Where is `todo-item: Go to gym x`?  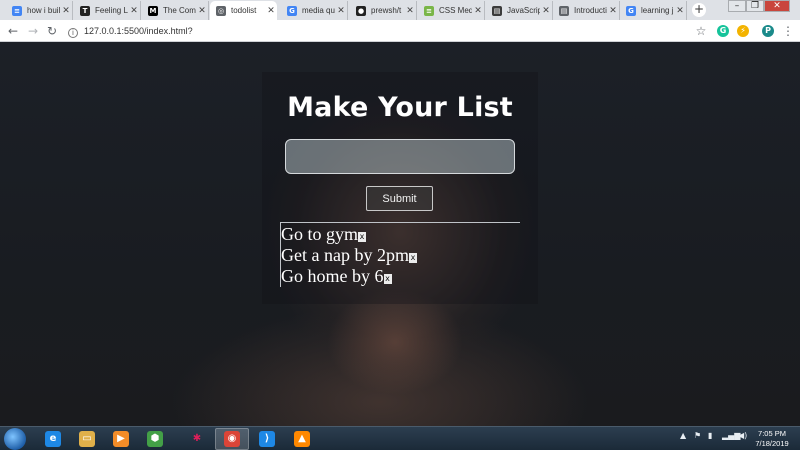 todo-item: Go to gym x is located at coordinates (349, 234).